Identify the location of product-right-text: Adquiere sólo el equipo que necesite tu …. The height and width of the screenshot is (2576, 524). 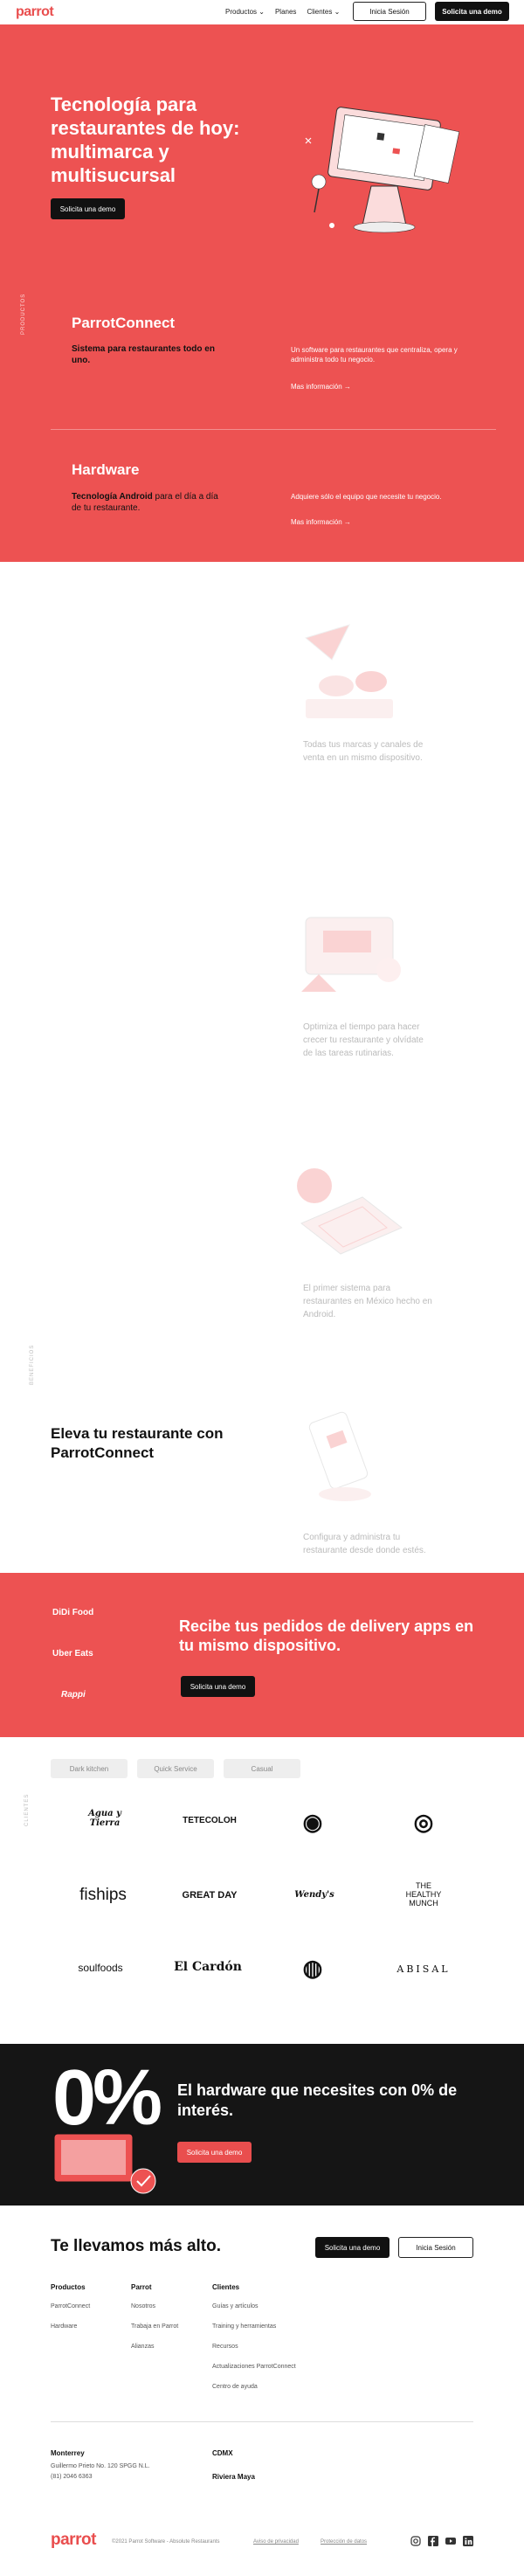
(366, 497).